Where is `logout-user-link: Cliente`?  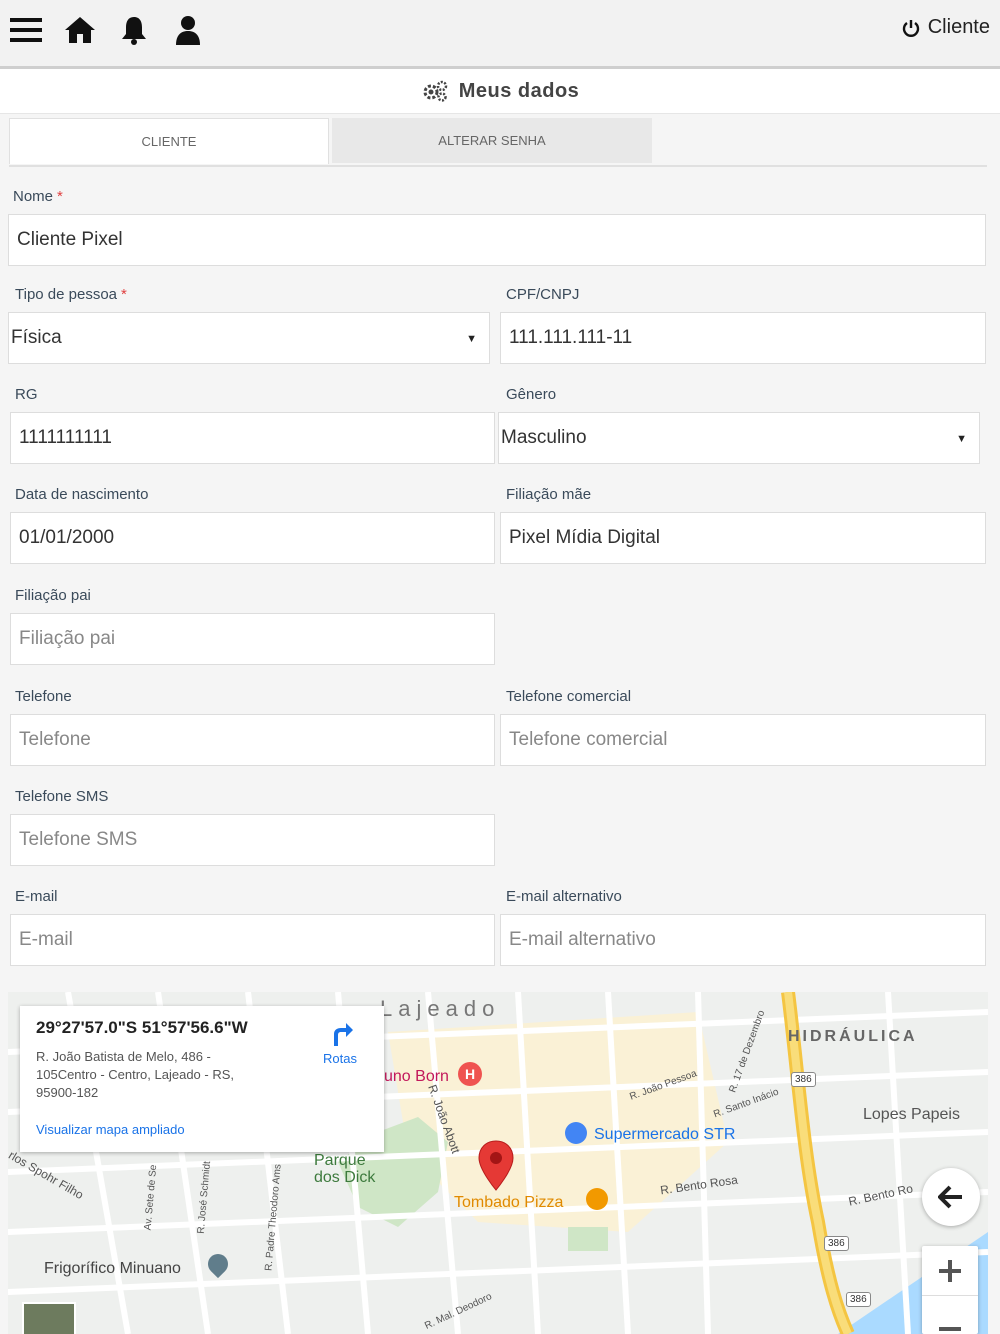
logout-user-link: Cliente is located at coordinates (946, 27).